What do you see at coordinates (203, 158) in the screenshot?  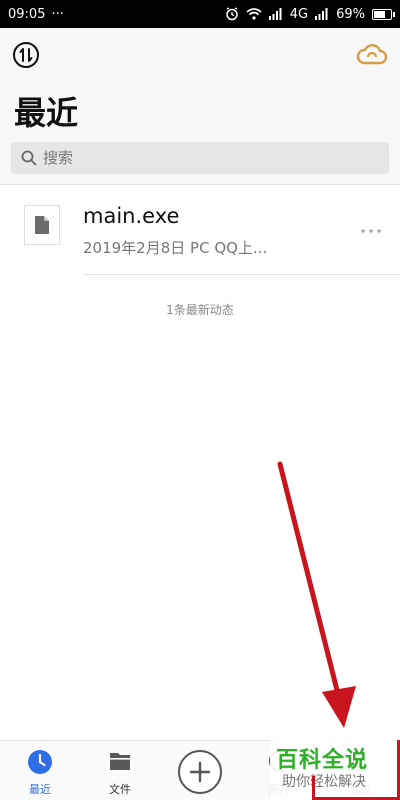 I see `search-input` at bounding box center [203, 158].